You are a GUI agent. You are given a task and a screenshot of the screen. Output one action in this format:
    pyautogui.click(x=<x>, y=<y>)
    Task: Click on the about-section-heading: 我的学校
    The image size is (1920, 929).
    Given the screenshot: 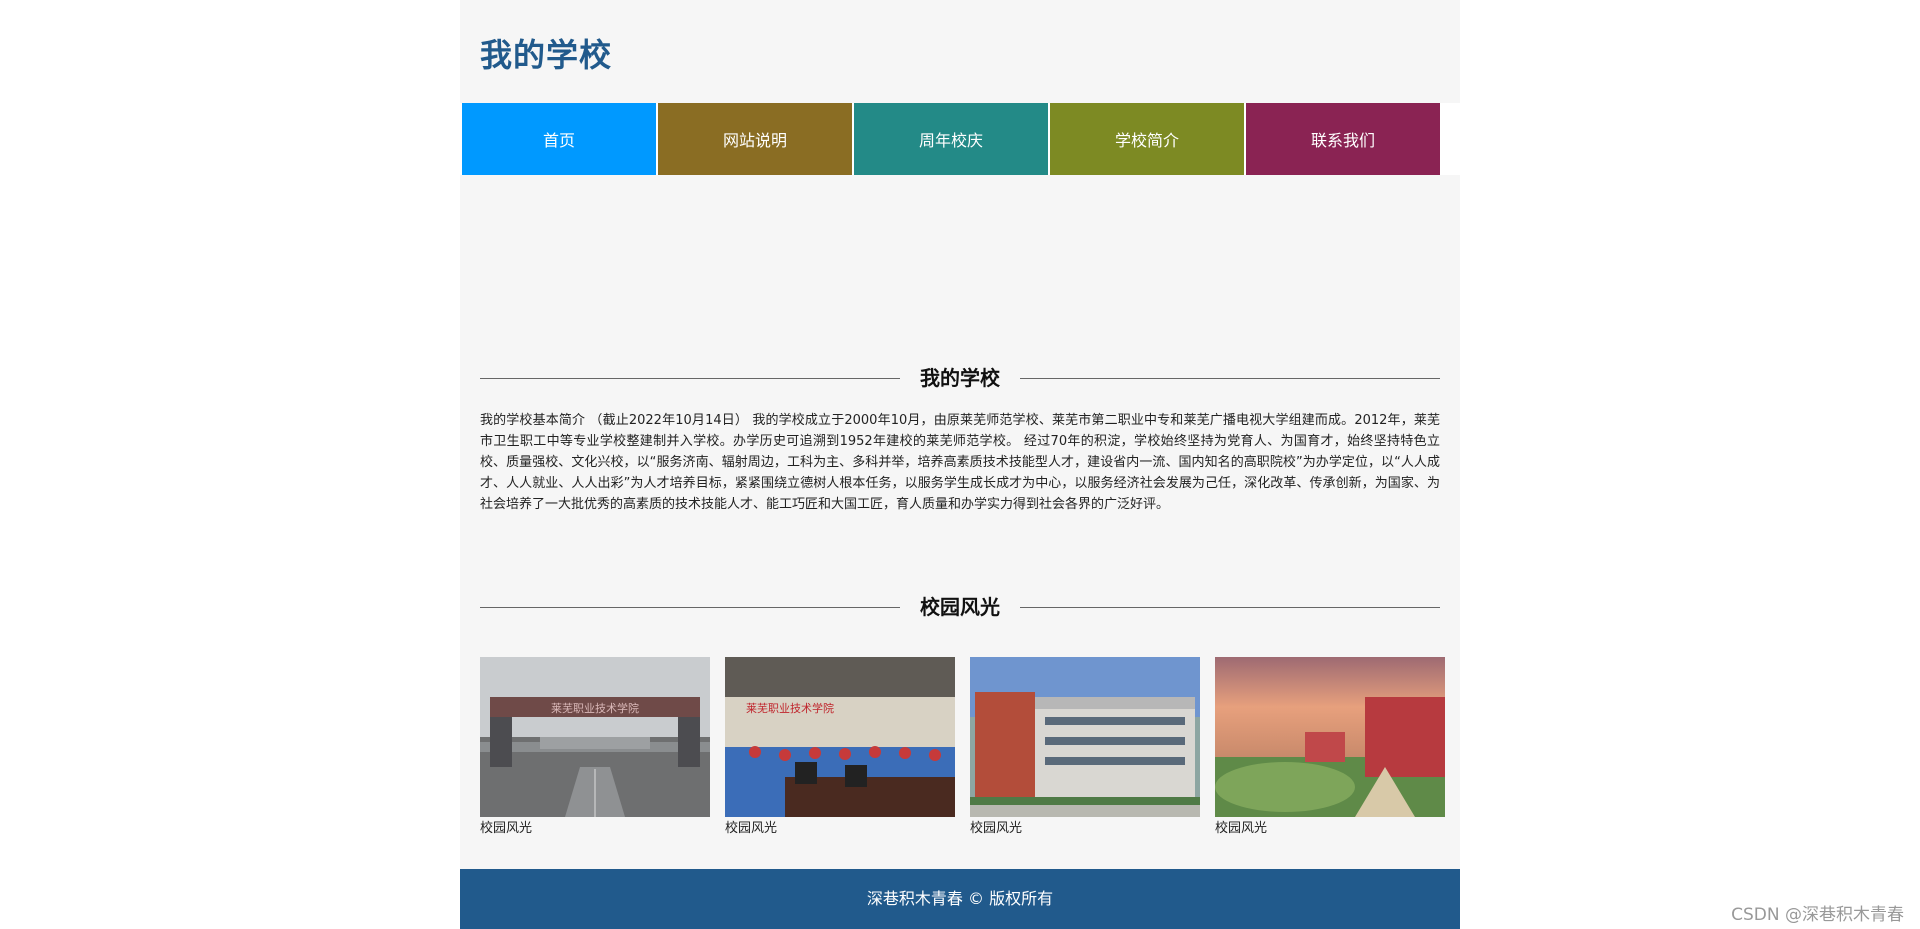 What is the action you would take?
    pyautogui.click(x=960, y=378)
    